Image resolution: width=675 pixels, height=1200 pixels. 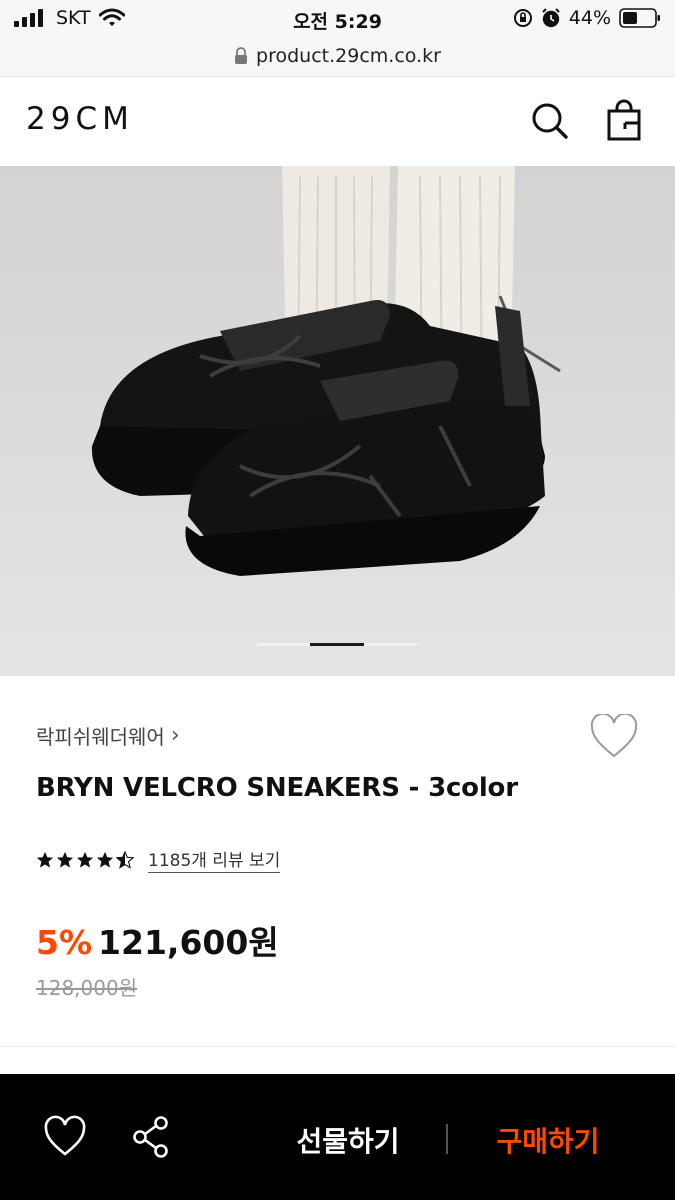 I want to click on brand-link: 락피쉬웨더웨어 ›, so click(x=108, y=735).